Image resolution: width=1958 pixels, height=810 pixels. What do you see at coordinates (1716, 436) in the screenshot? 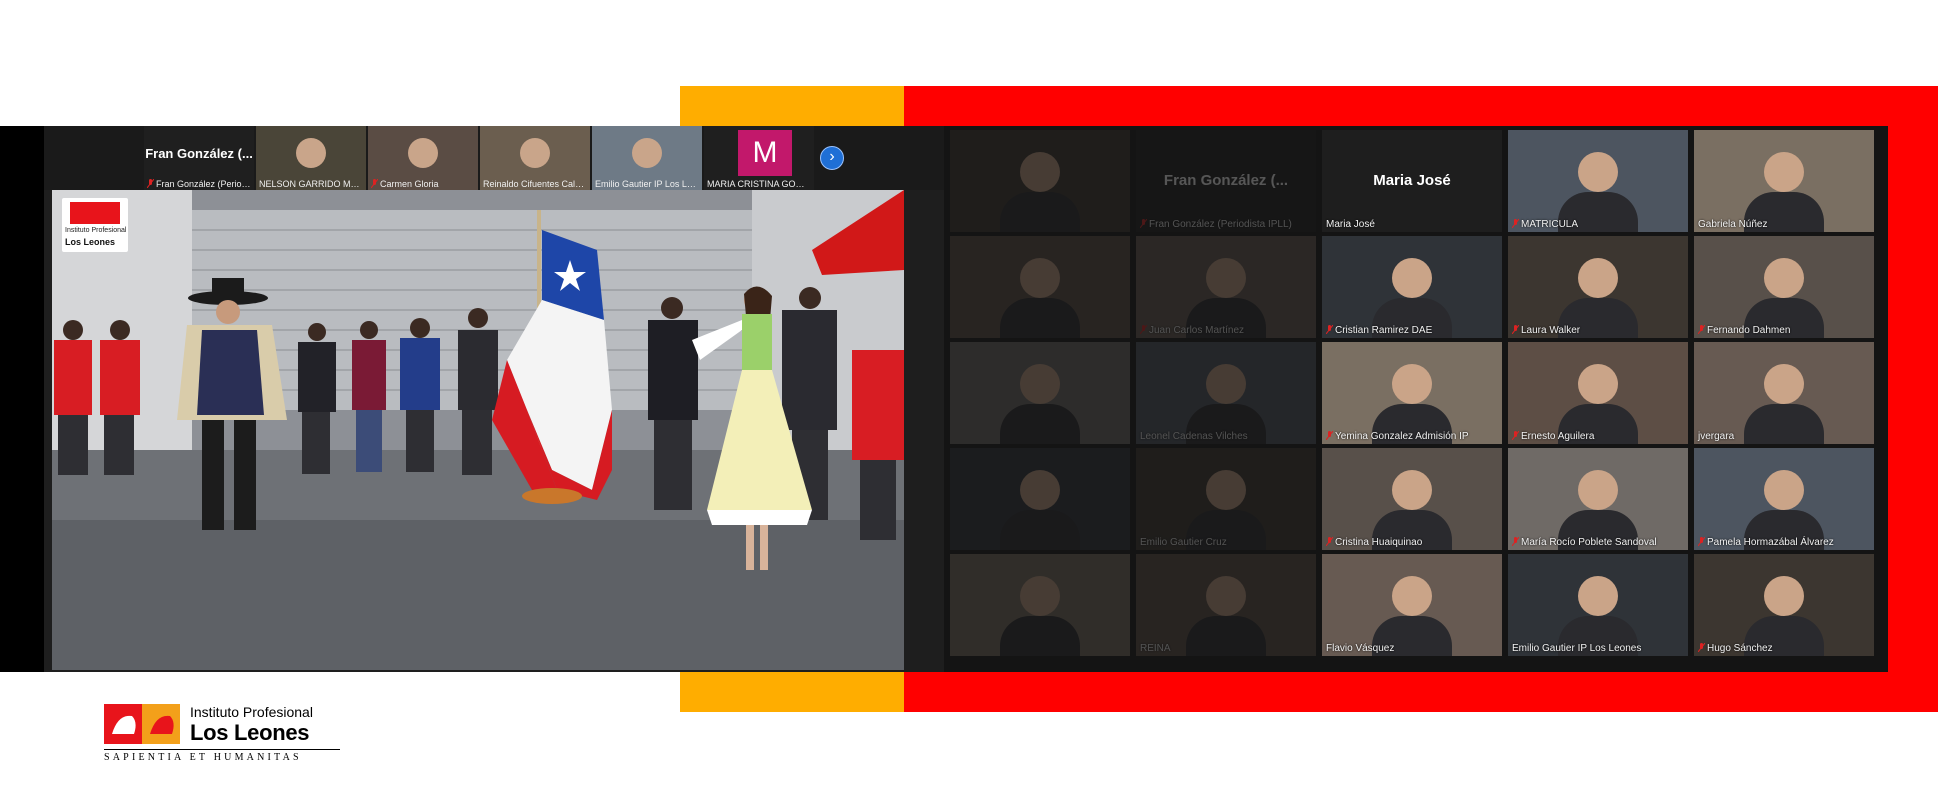
I see `participant-name: jvergara` at bounding box center [1716, 436].